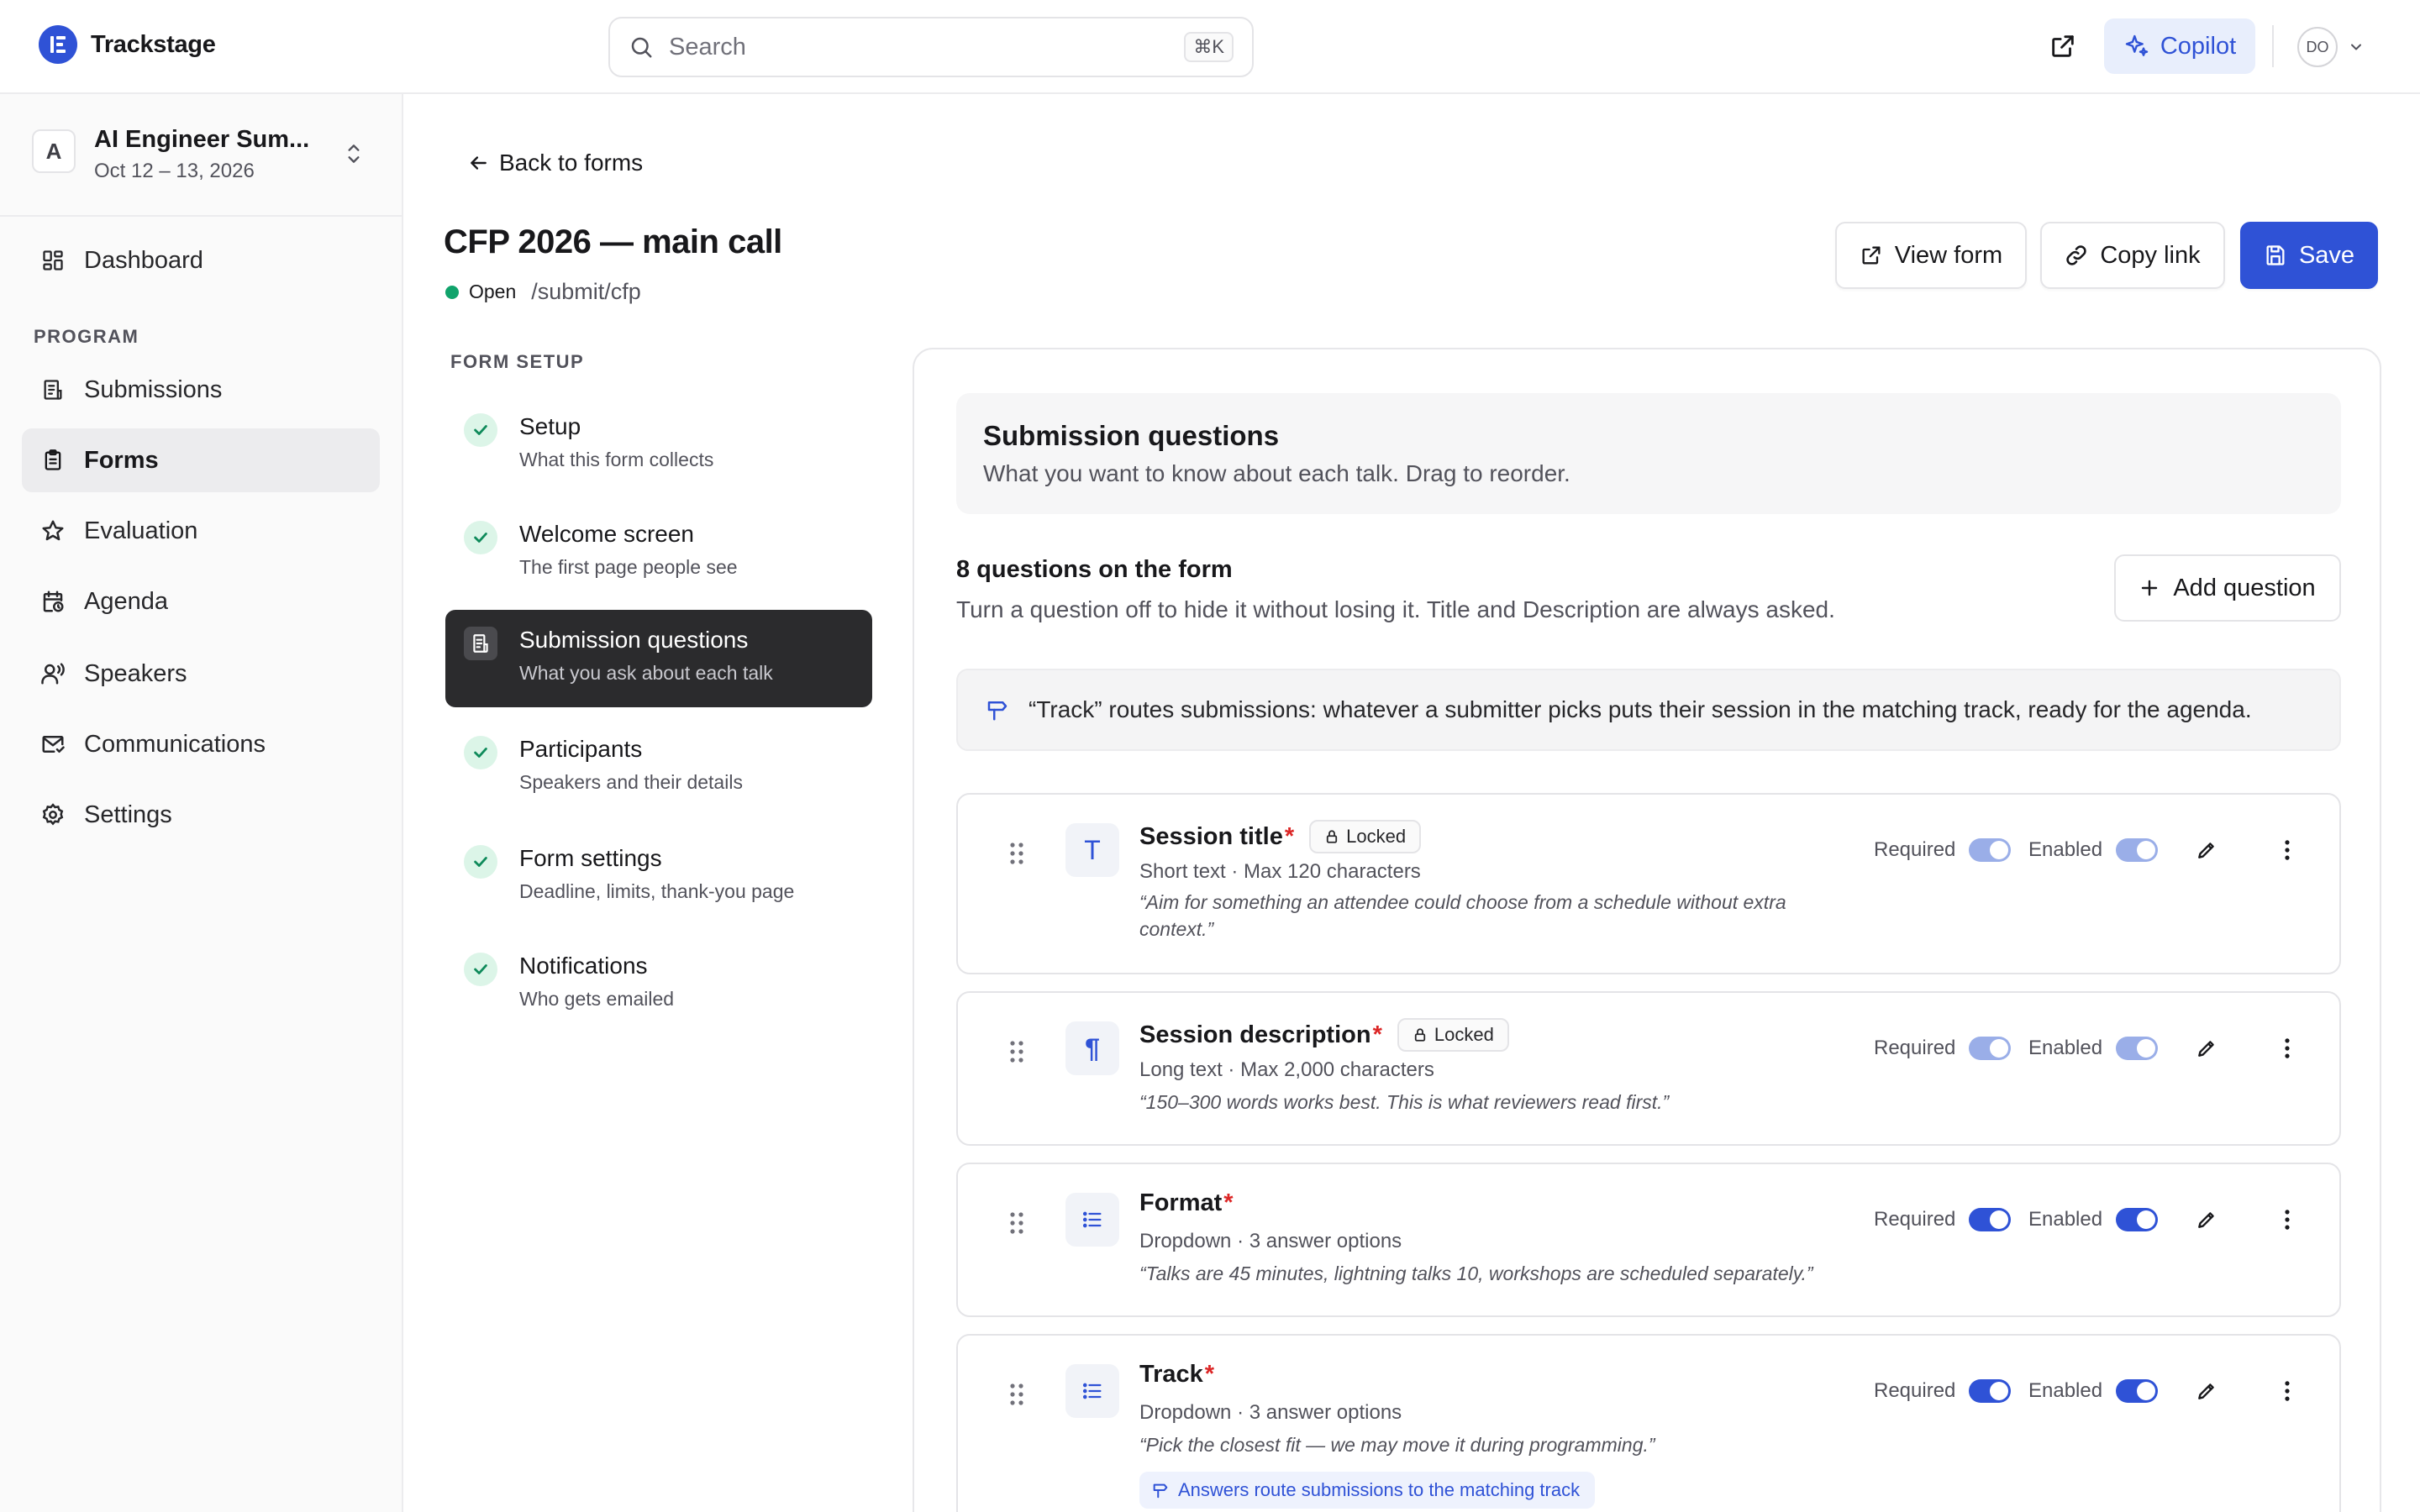 This screenshot has height=1512, width=2420. Describe the element at coordinates (1423, 1034) in the screenshot. I see `lock-icon` at that location.